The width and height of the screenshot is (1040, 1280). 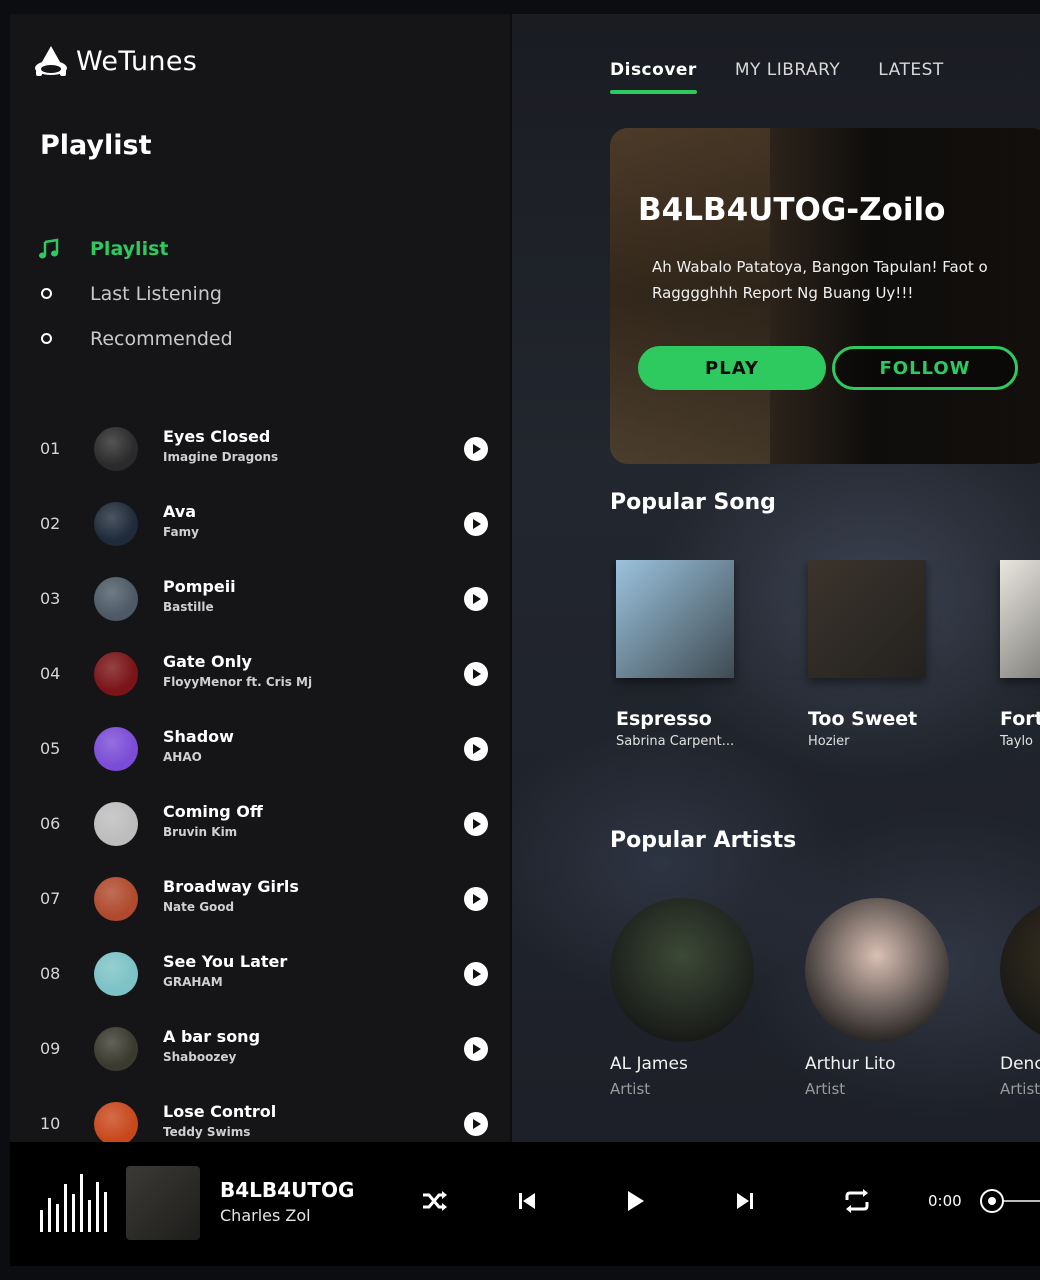 I want to click on track-title: Coming Off, so click(x=213, y=811).